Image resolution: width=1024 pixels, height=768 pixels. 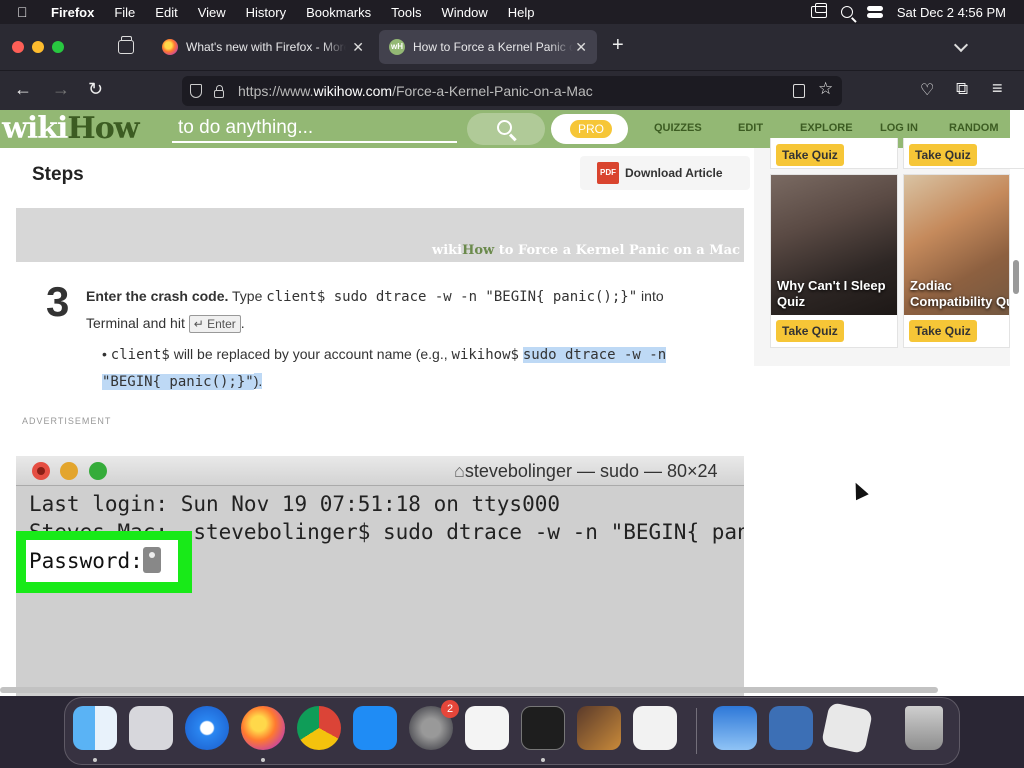 I want to click on quiz-card: Take Quiz, so click(x=963, y=153).